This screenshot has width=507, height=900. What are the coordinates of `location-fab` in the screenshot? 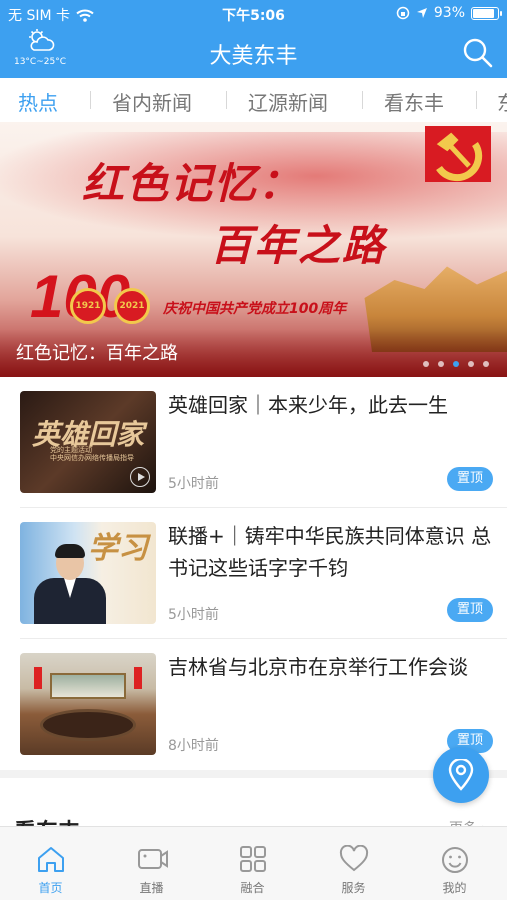 It's located at (461, 775).